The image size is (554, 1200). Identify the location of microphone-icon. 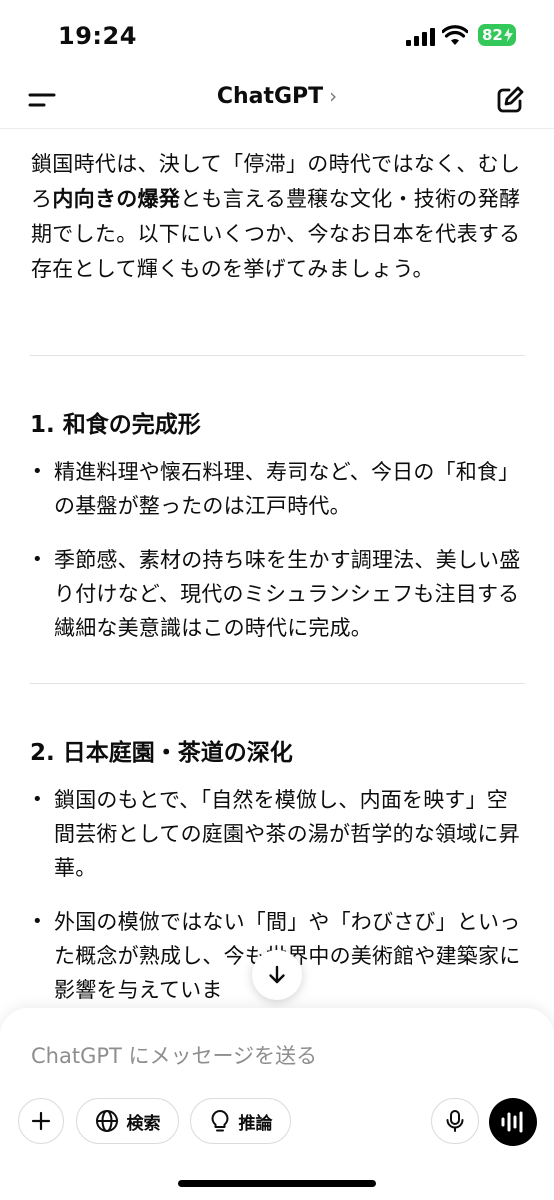
(455, 1121).